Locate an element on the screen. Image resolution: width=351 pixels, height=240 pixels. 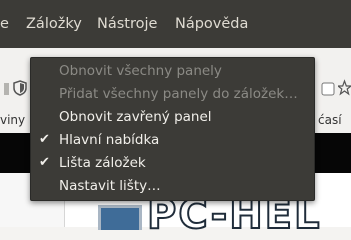
menu-item-reopen-closed-tab: Obnovit zavřený panel is located at coordinates (172, 117).